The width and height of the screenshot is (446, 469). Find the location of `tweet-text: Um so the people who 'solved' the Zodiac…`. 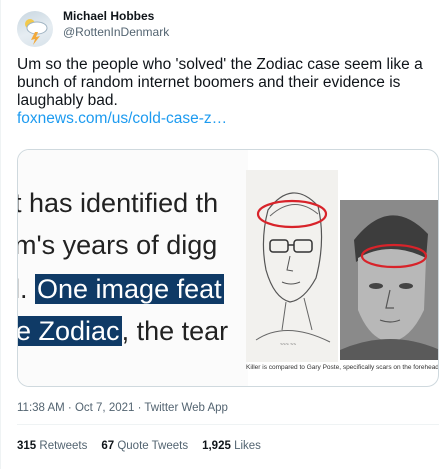

tweet-text: Um so the people who 'solved' the Zodiac… is located at coordinates (220, 82).